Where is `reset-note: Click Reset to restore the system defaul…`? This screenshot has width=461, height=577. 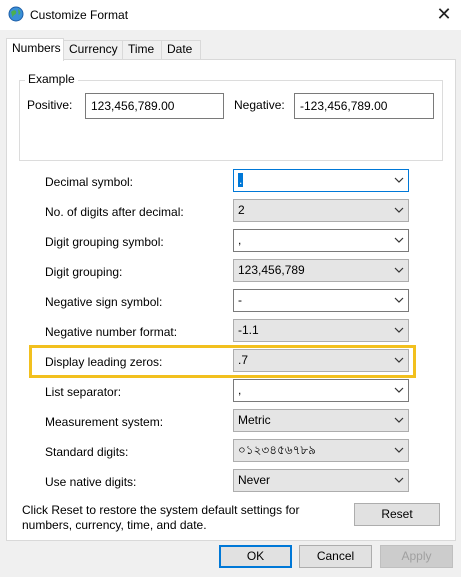
reset-note: Click Reset to restore the system defaul… is located at coordinates (161, 517).